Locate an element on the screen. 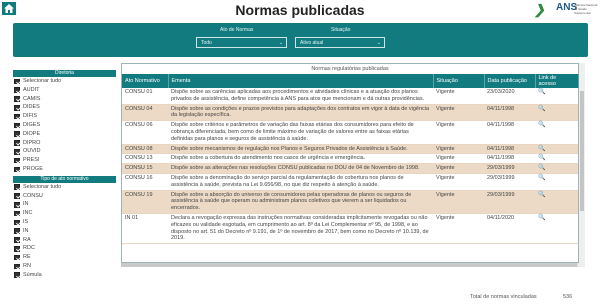 The image size is (600, 307). horizontal-scrollbar-thumb is located at coordinates (349, 265).